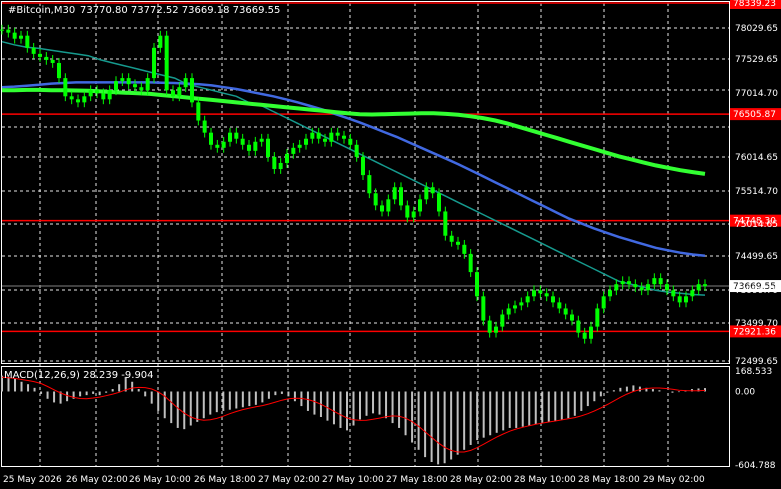 The image size is (781, 489). What do you see at coordinates (754, 4) in the screenshot?
I see `level-label: 78339.23` at bounding box center [754, 4].